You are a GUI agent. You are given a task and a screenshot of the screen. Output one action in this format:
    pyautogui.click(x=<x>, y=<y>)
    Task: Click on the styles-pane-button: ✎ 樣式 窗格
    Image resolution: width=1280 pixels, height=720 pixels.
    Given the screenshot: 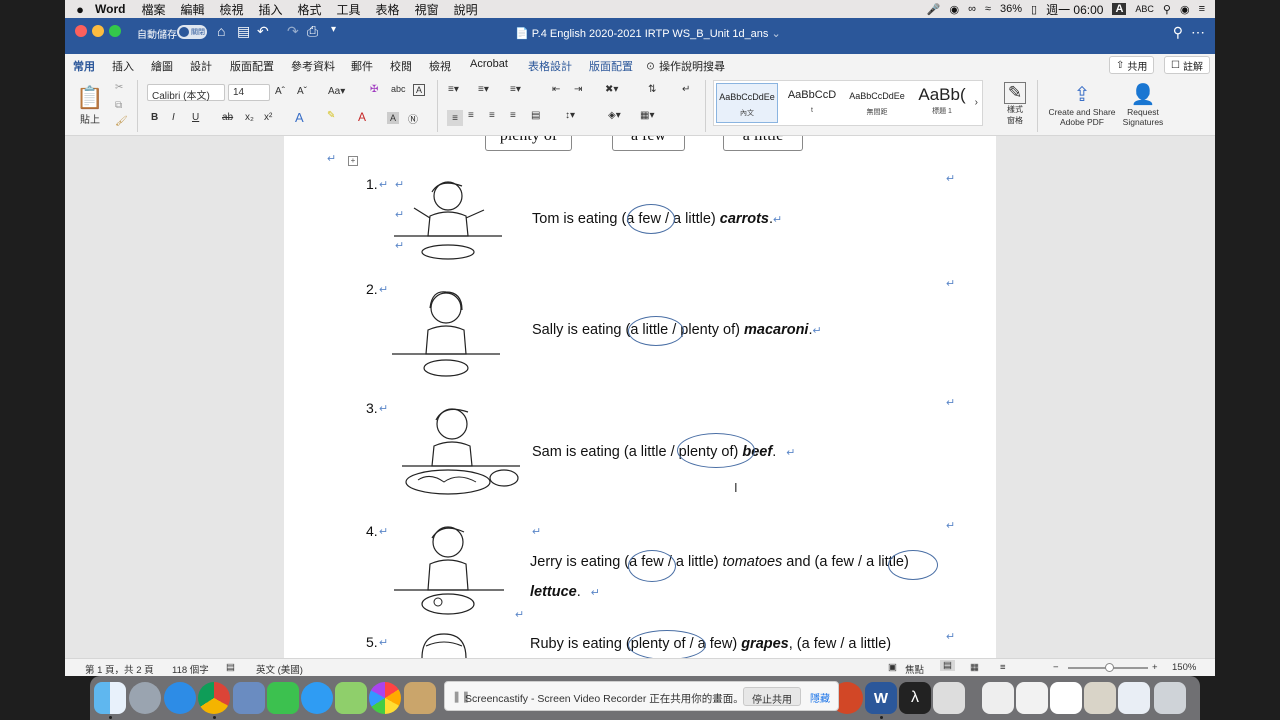 What is the action you would take?
    pyautogui.click(x=1015, y=104)
    